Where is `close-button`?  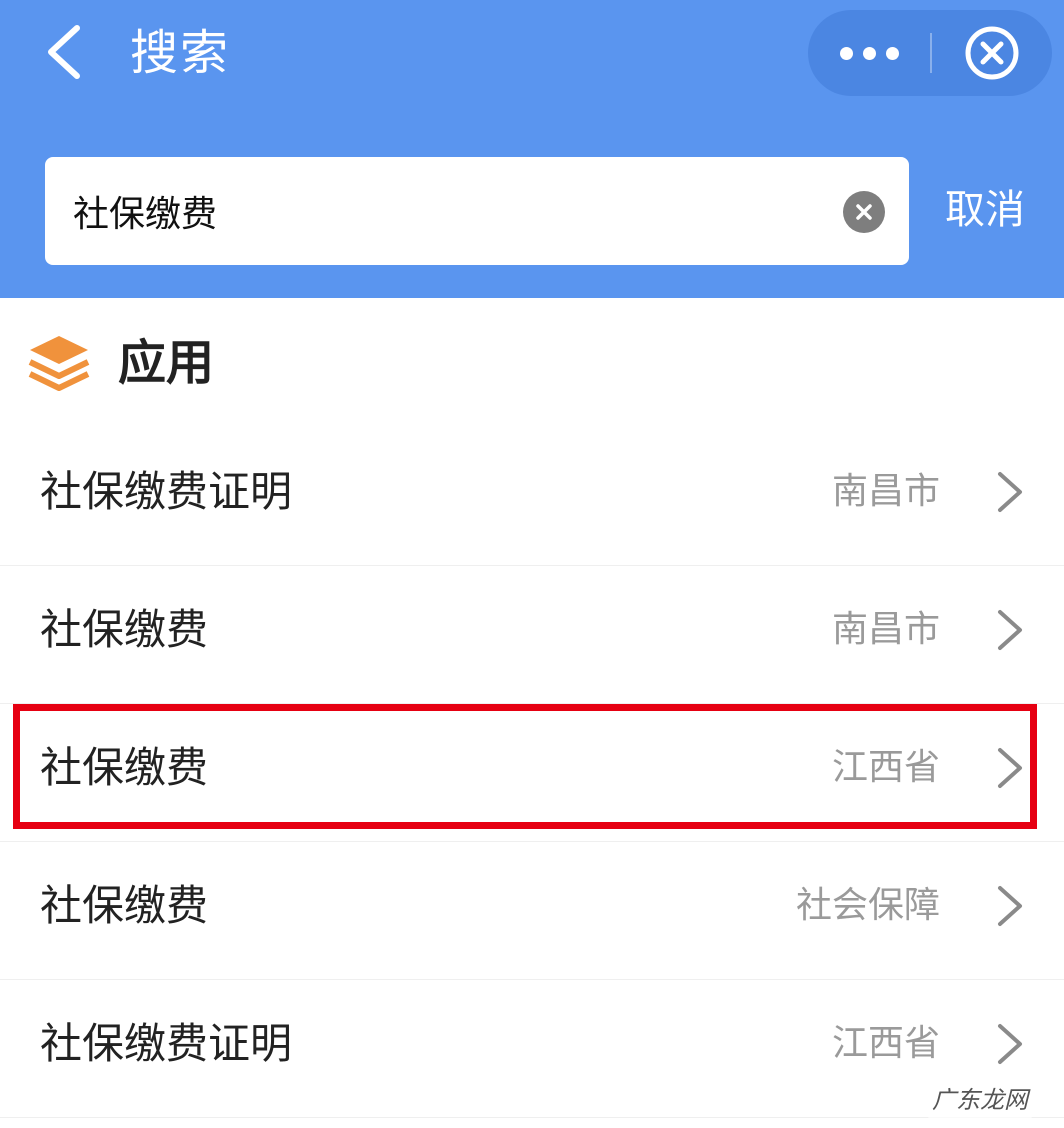
close-button is located at coordinates (992, 53).